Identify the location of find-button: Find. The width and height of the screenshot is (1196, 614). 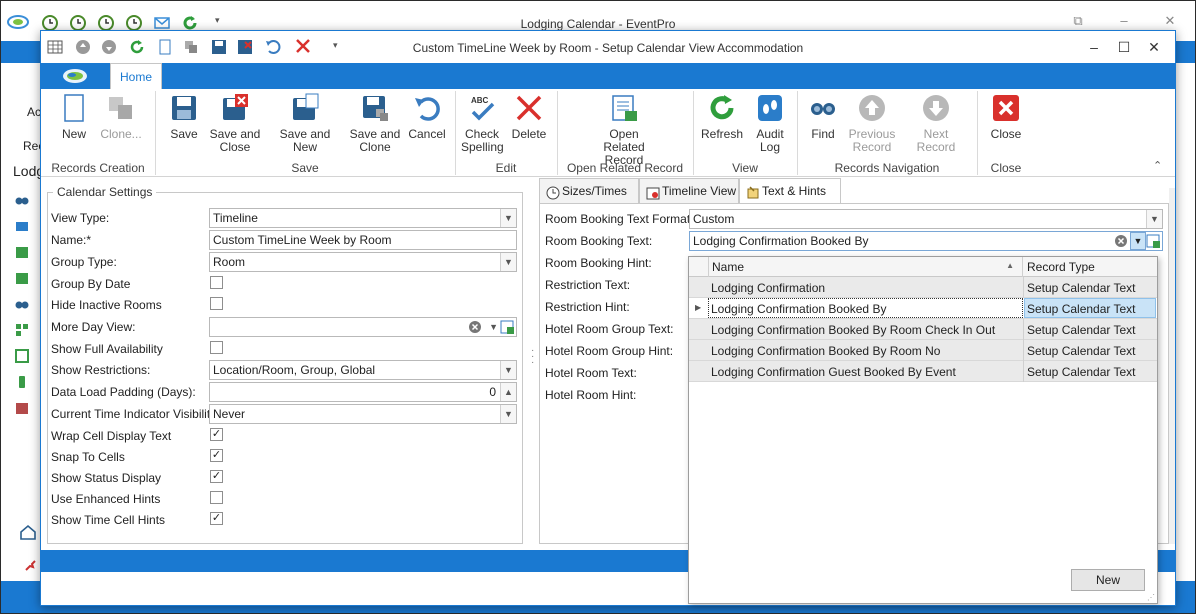
(823, 117).